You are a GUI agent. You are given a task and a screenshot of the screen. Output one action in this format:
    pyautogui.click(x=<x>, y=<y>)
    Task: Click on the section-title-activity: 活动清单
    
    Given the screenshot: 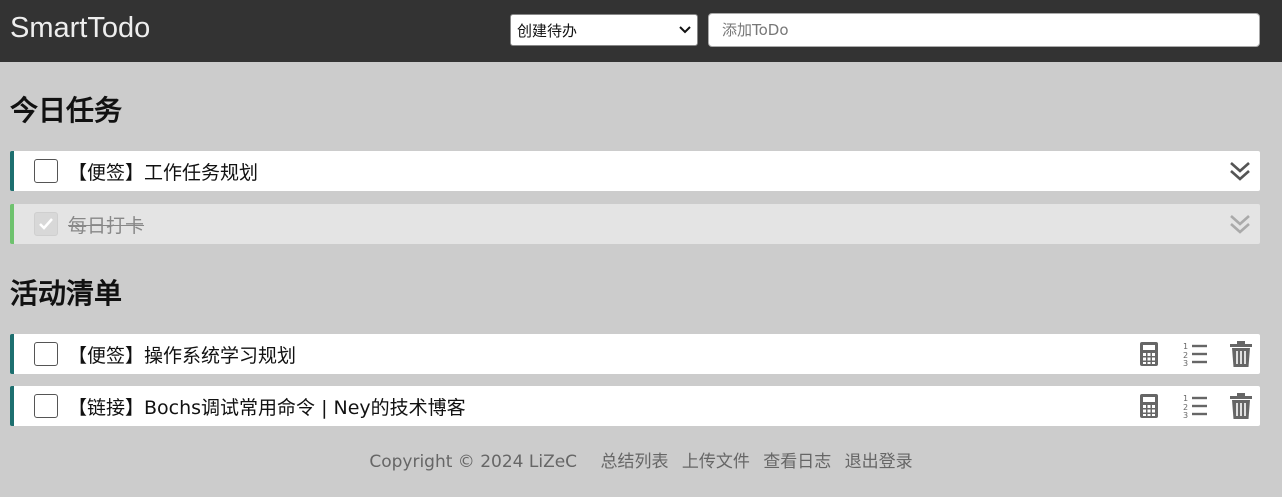 What is the action you would take?
    pyautogui.click(x=66, y=293)
    